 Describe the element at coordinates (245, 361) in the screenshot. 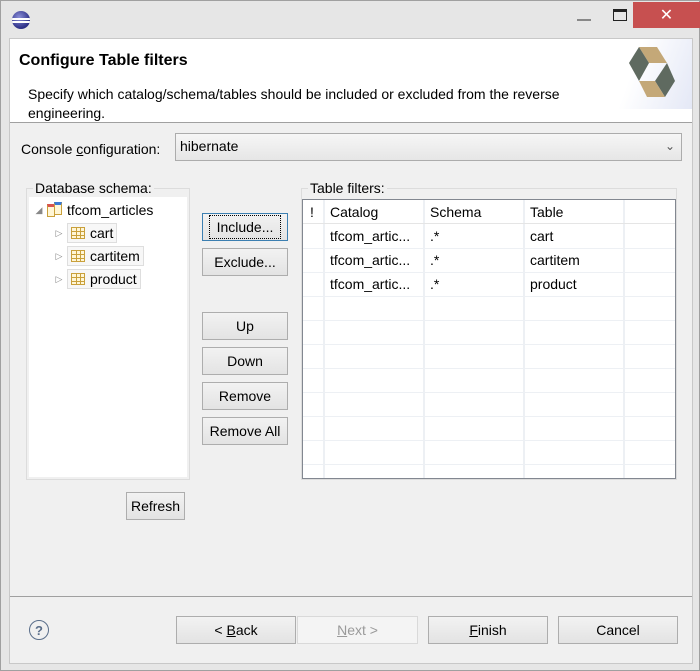

I see `down-button: Down` at that location.